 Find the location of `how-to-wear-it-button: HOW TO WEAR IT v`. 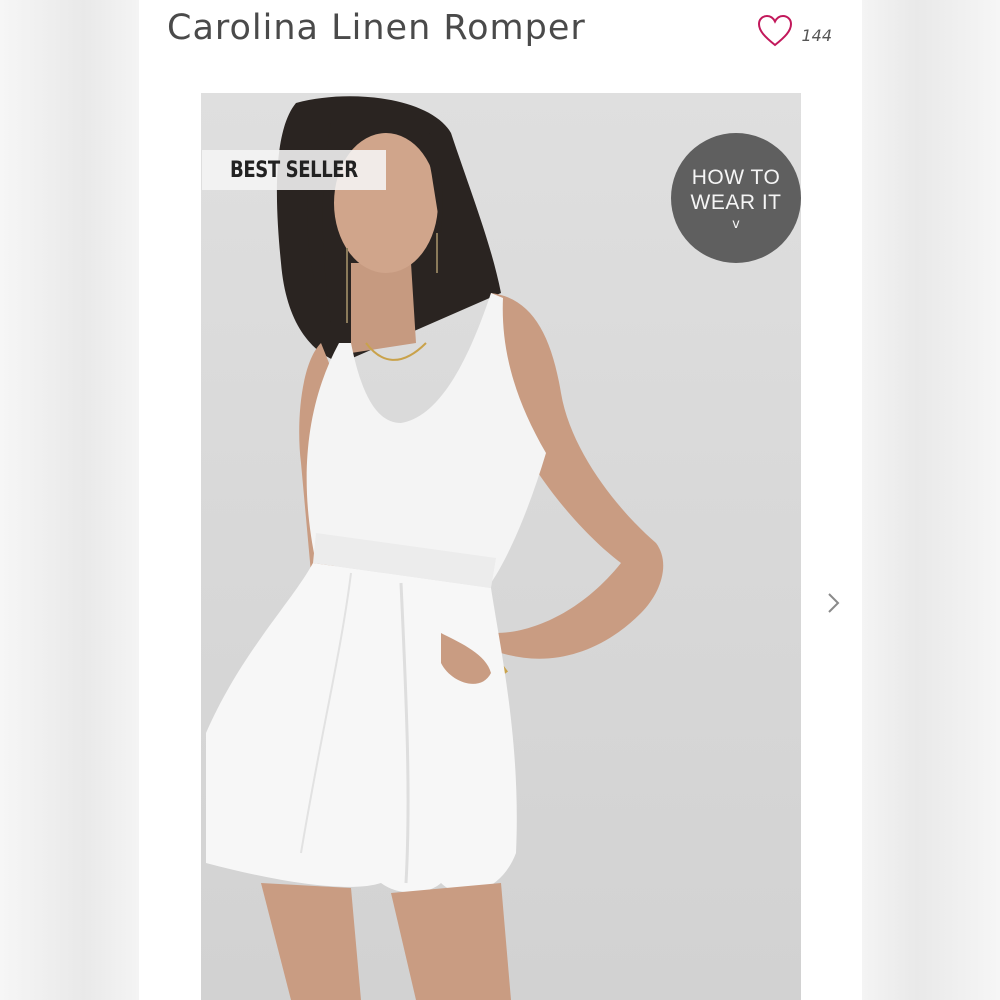

how-to-wear-it-button: HOW TO WEAR IT v is located at coordinates (736, 198).